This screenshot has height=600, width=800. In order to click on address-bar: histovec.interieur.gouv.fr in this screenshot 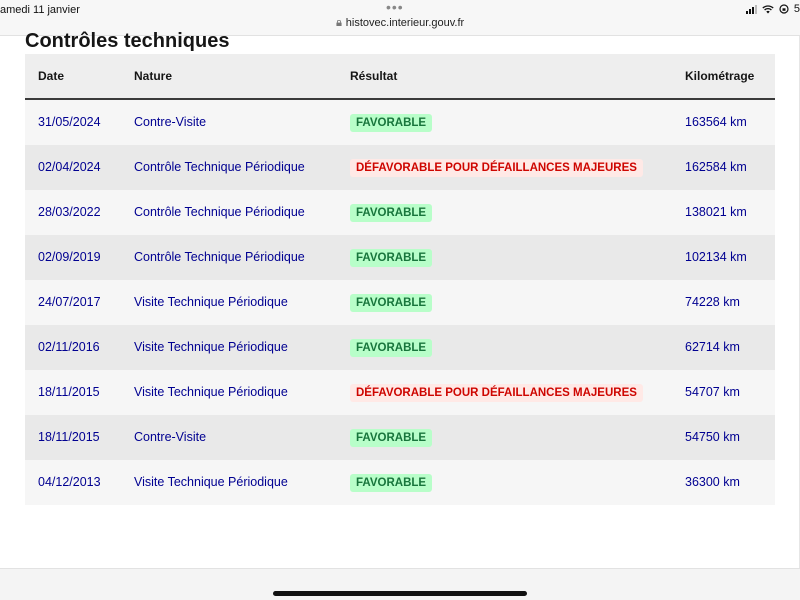, I will do `click(400, 23)`.